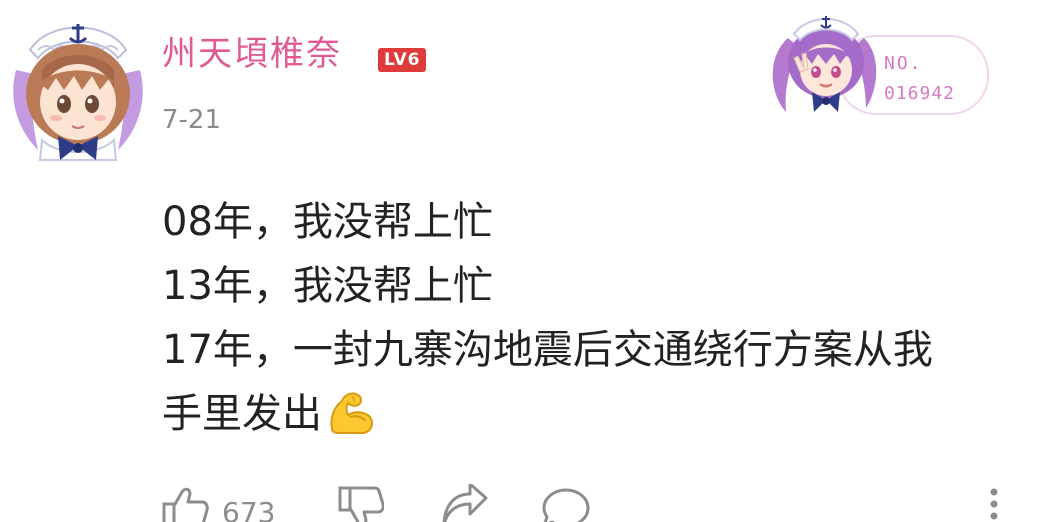  I want to click on post-line: 17年，一封九寨沟地震后交通绕行方案从我, so click(547, 350).